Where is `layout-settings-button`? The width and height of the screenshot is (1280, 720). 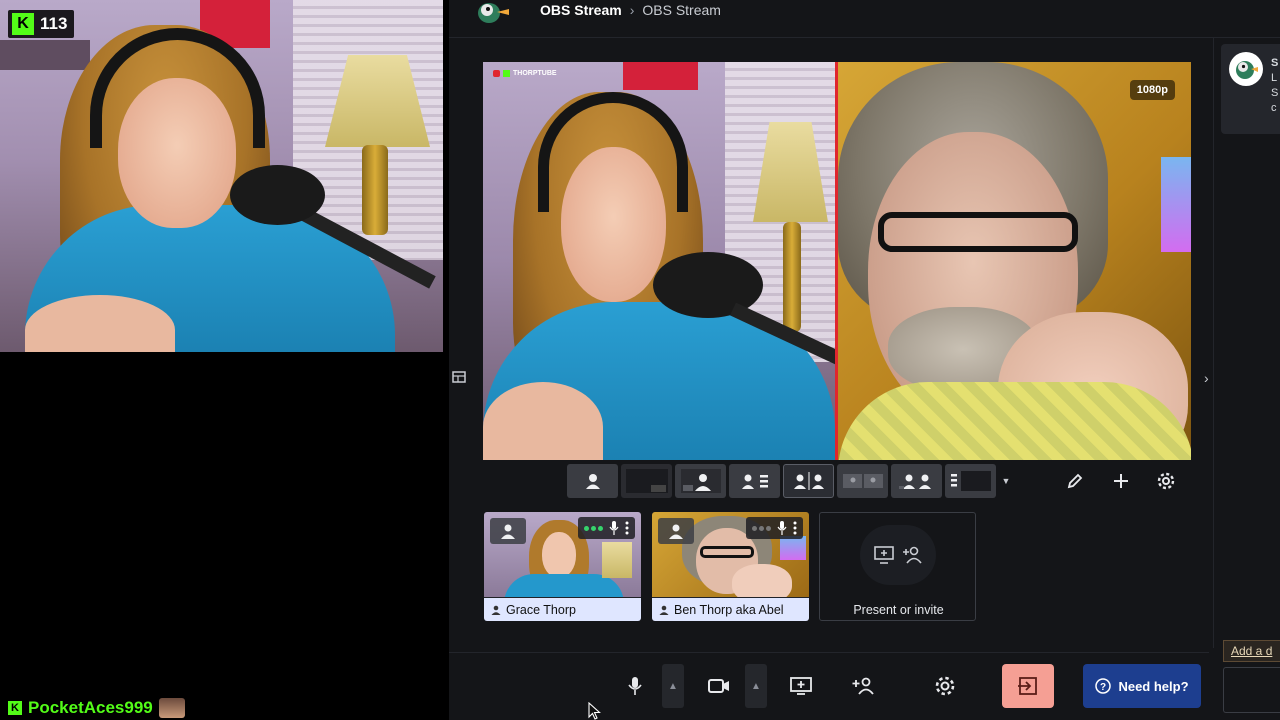 layout-settings-button is located at coordinates (1166, 481).